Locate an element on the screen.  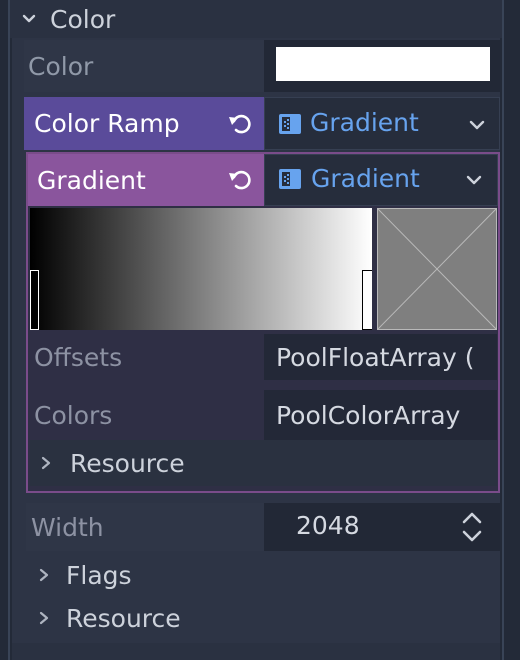
panel-border-right is located at coordinates (503, 330).